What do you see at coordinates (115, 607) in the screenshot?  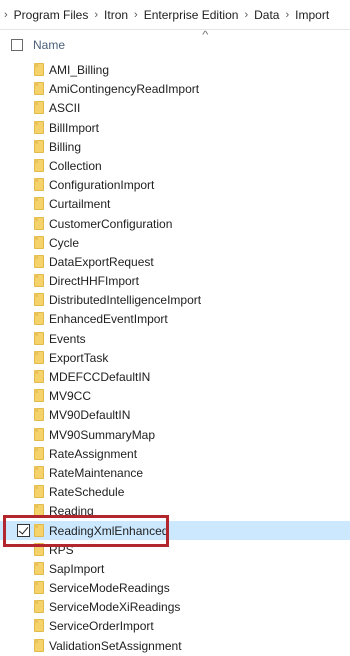 I see `folder-name: ServiceModeXiReadings` at bounding box center [115, 607].